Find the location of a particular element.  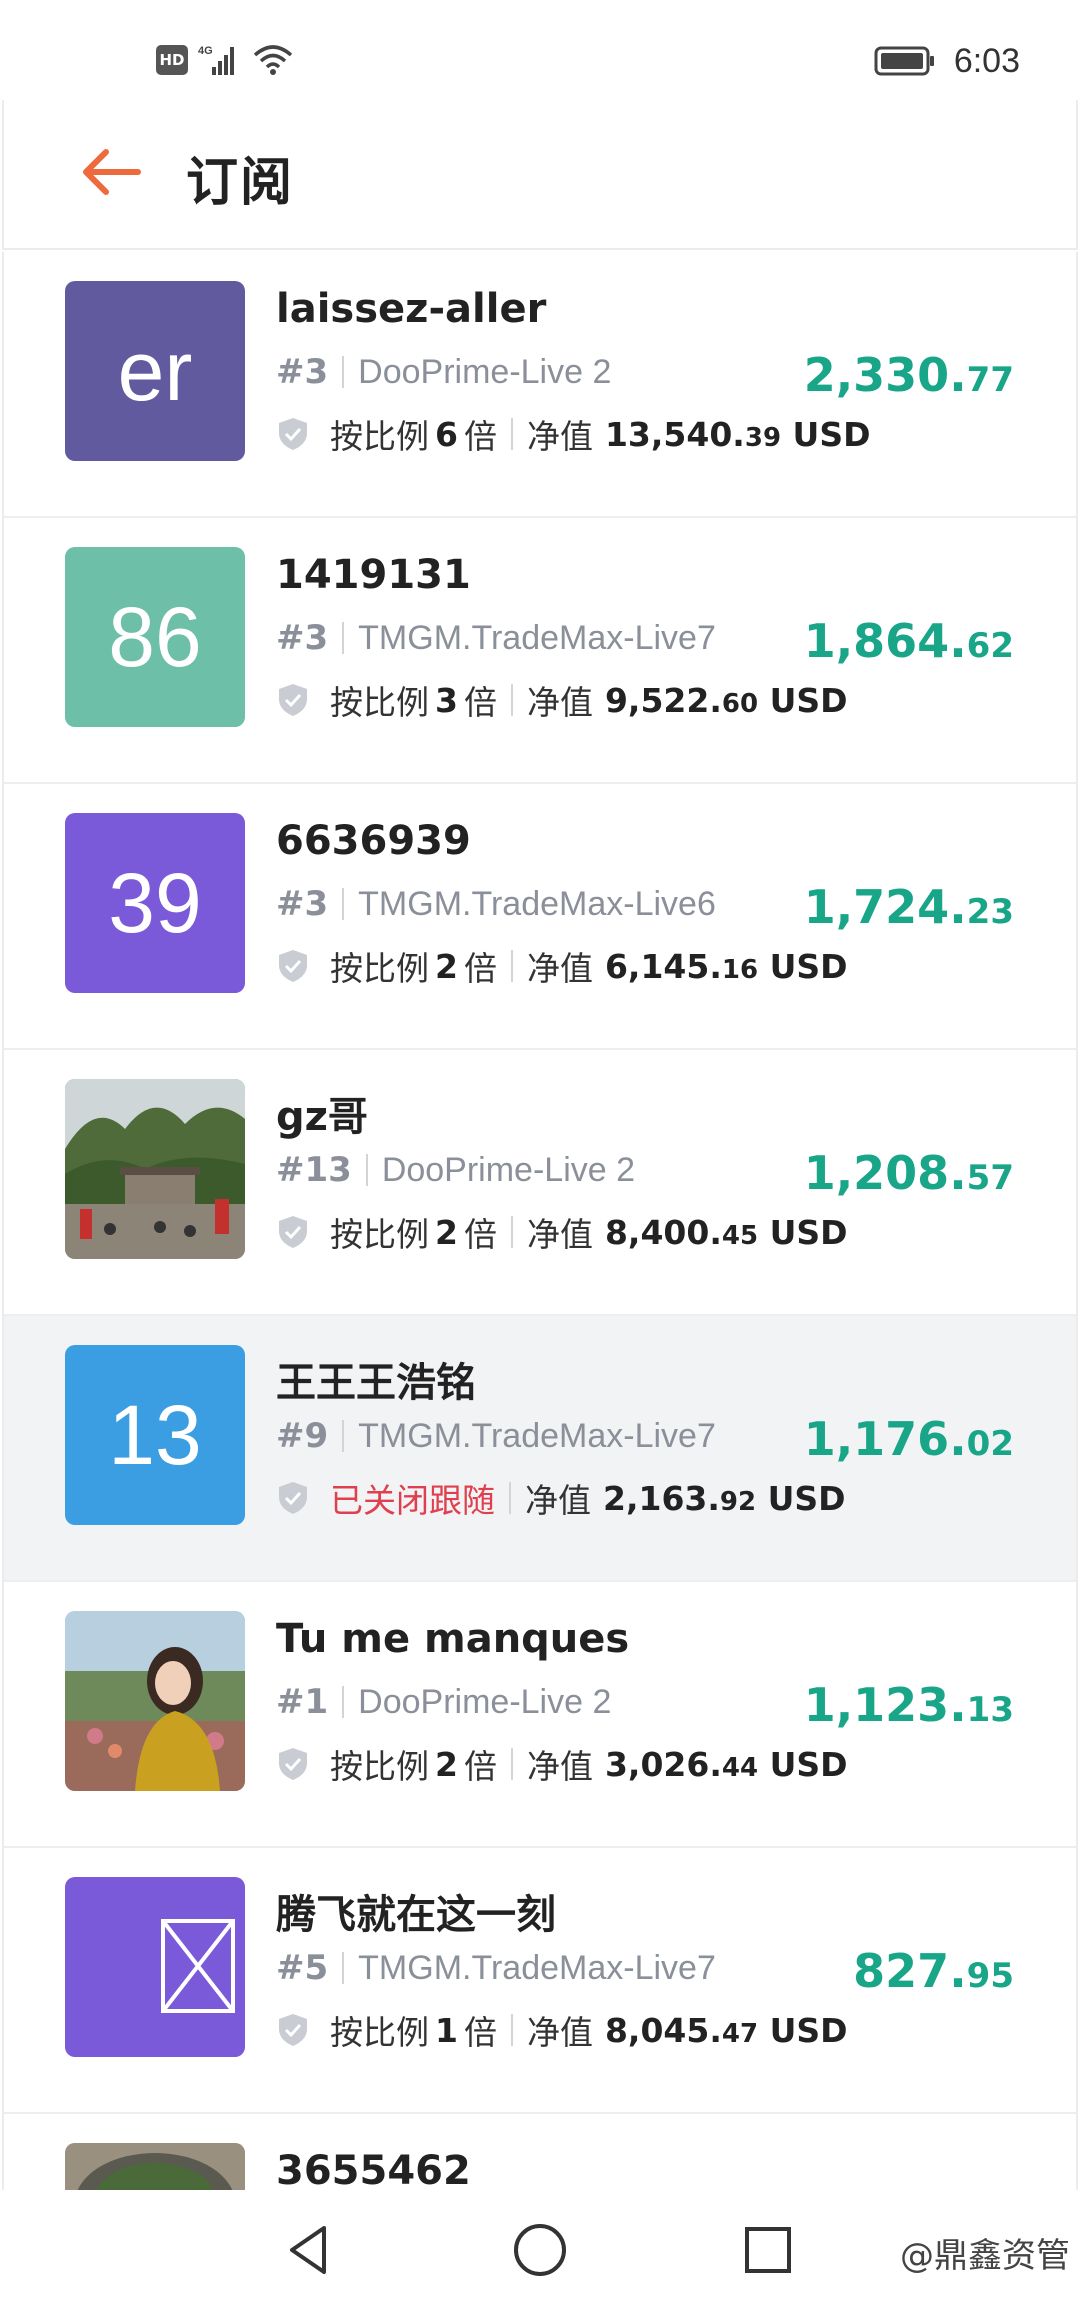

signal-icon: 4G is located at coordinates (216, 60).